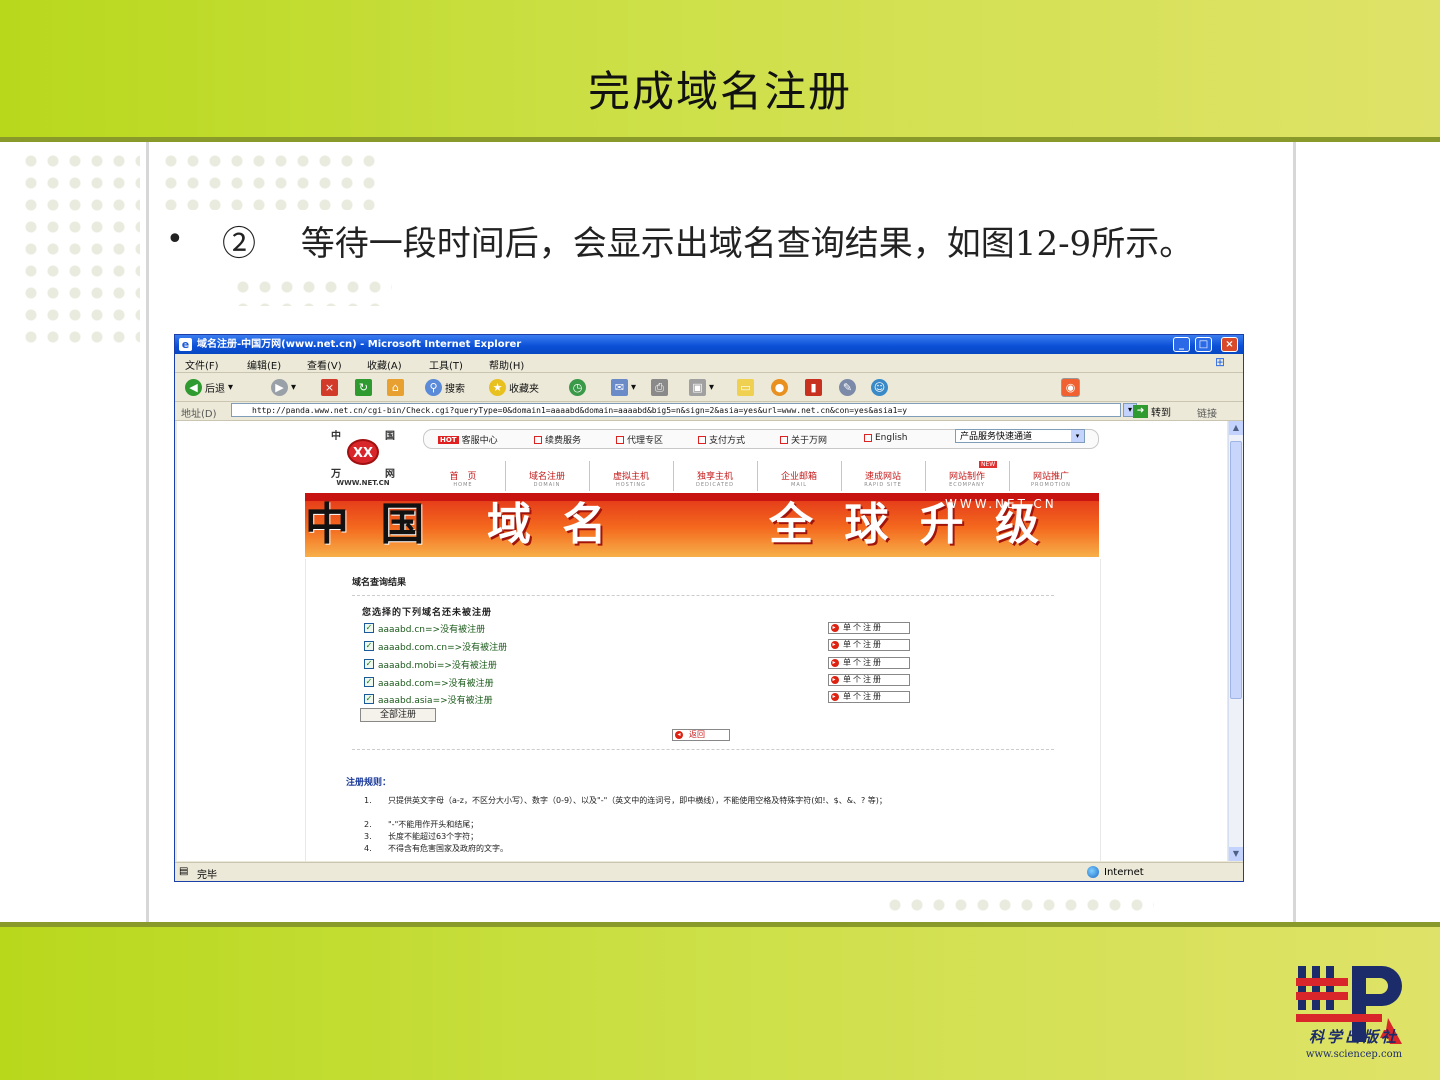 This screenshot has height=1080, width=1440. Describe the element at coordinates (1236, 428) in the screenshot. I see `scroll-up-icon: ▲` at that location.